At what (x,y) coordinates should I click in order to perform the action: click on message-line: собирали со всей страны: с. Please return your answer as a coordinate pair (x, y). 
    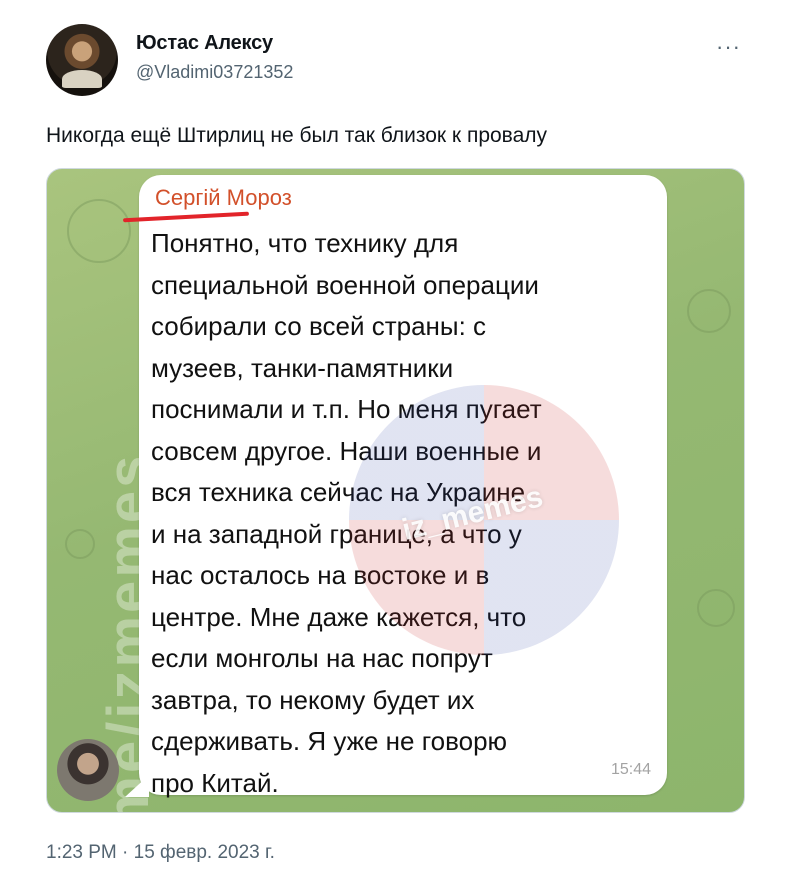
    Looking at the image, I should click on (319, 326).